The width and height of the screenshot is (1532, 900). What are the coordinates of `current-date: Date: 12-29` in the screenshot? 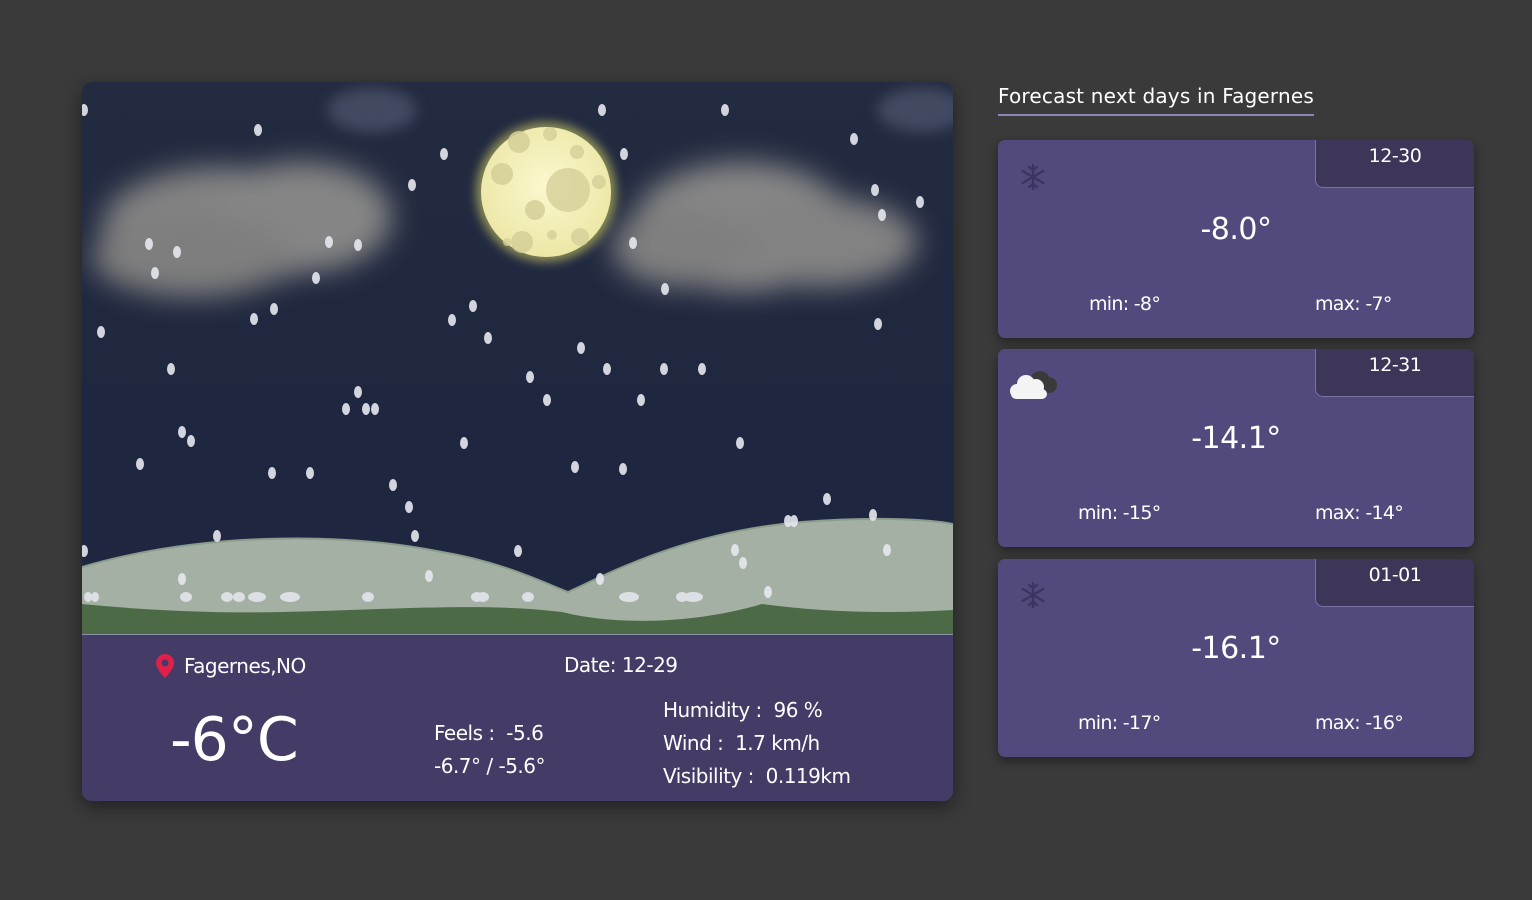 It's located at (621, 665).